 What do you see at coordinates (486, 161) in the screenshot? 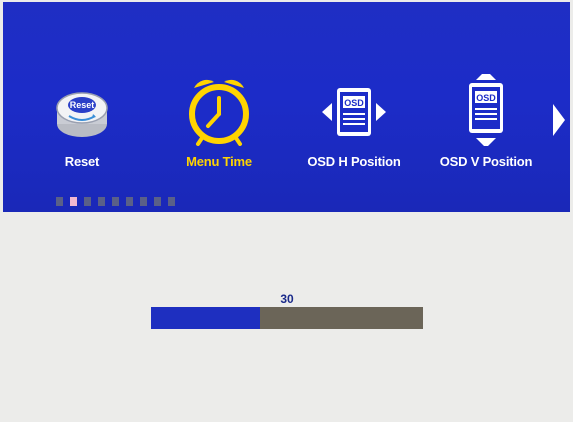
I see `menu-item-label: OSD V Position` at bounding box center [486, 161].